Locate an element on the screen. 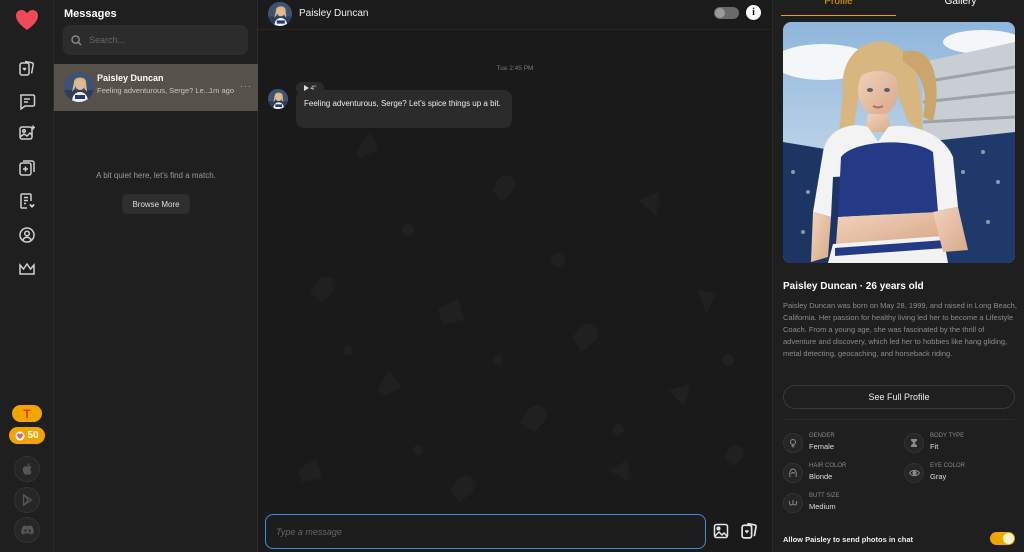 This screenshot has width=1024, height=552. profile-title: Paisley Duncan · 26 years old is located at coordinates (853, 286).